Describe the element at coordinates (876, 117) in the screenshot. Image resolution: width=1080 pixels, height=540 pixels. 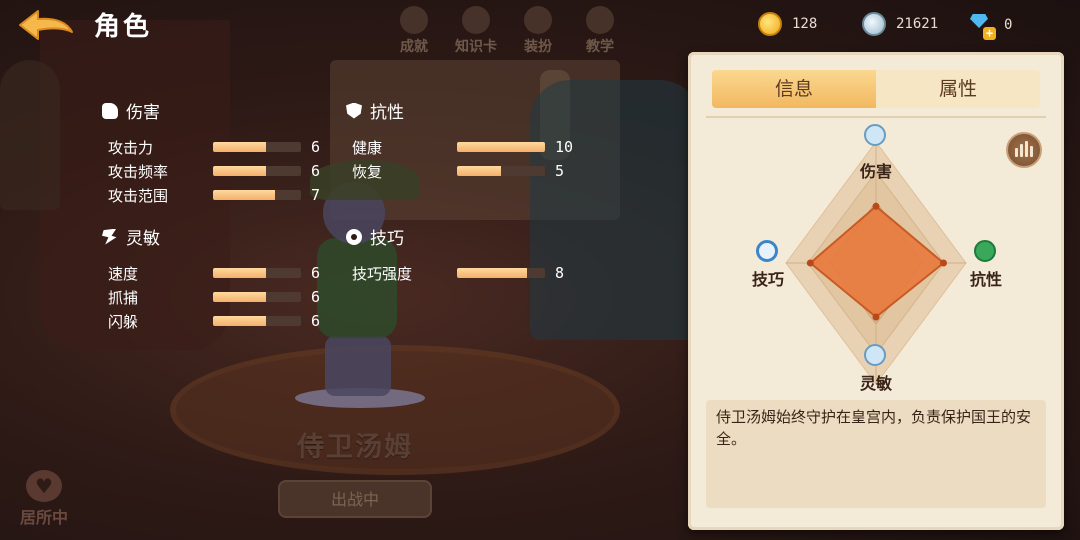
I see `panel-divider` at that location.